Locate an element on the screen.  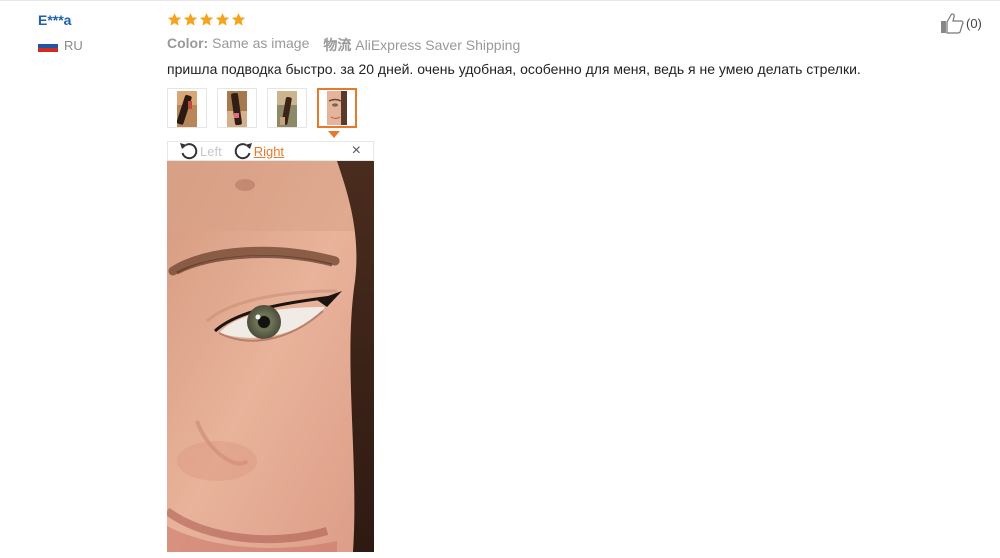
close-viewer-button: × is located at coordinates (356, 151).